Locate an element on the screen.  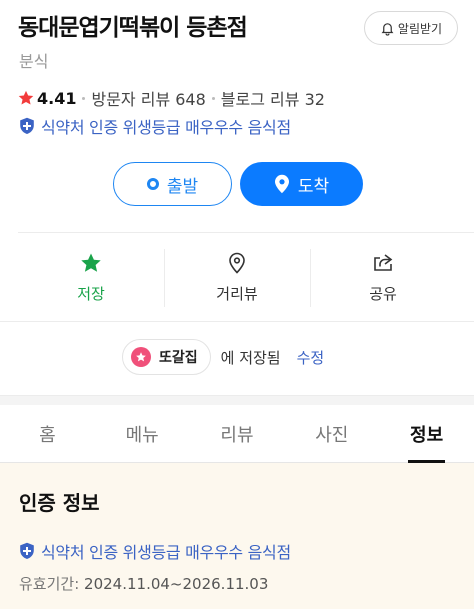
validity-label: 유효기간: is located at coordinates (49, 584).